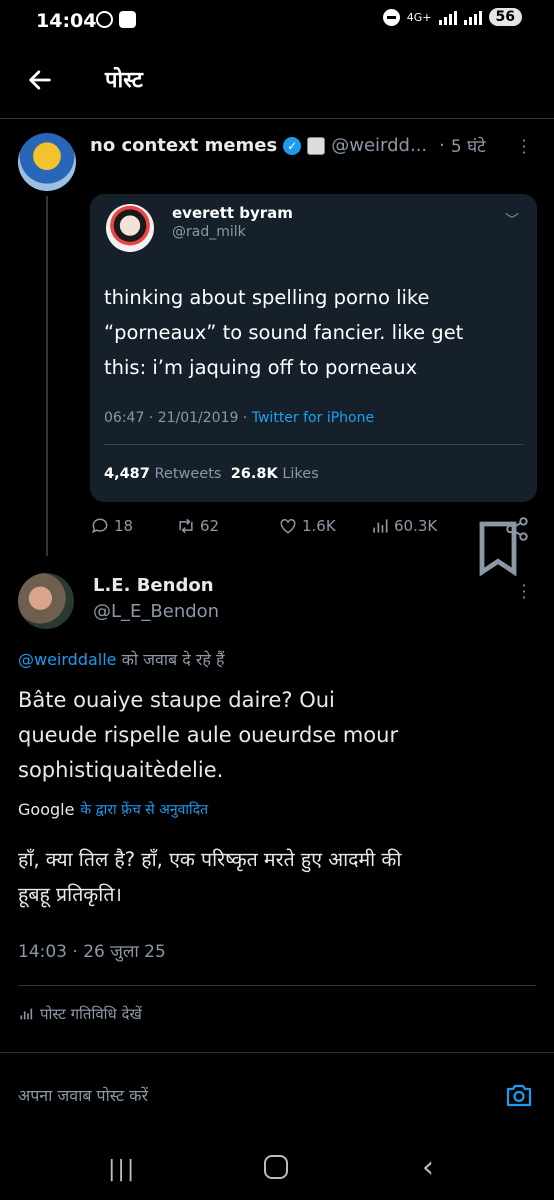 This screenshot has width=554, height=1200. Describe the element at coordinates (111, 526) in the screenshot. I see `reply-button: 18` at that location.